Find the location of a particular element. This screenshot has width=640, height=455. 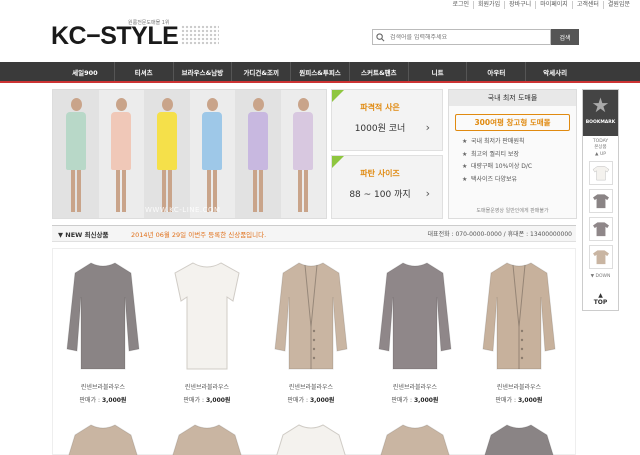

nav-sale900: 세일900 is located at coordinates (85, 71).